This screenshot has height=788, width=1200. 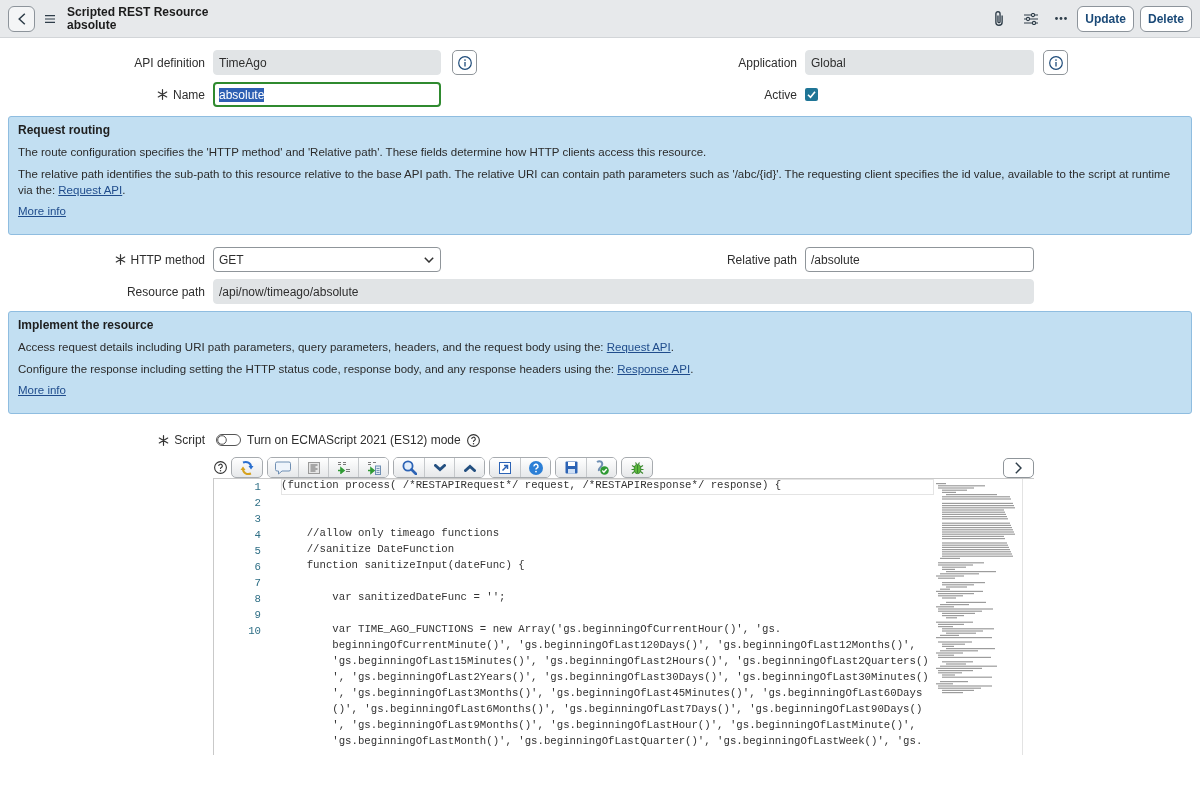 What do you see at coordinates (1165, 18) in the screenshot?
I see `action-button: Delete` at bounding box center [1165, 18].